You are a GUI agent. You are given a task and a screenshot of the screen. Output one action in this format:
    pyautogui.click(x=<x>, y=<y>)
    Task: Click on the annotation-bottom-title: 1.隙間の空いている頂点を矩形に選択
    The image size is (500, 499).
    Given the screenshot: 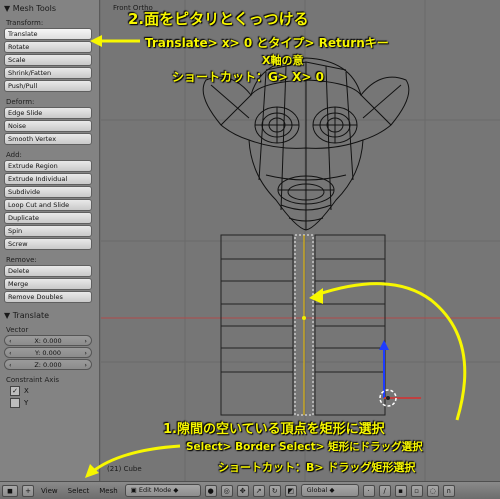 What is the action you would take?
    pyautogui.click(x=274, y=429)
    